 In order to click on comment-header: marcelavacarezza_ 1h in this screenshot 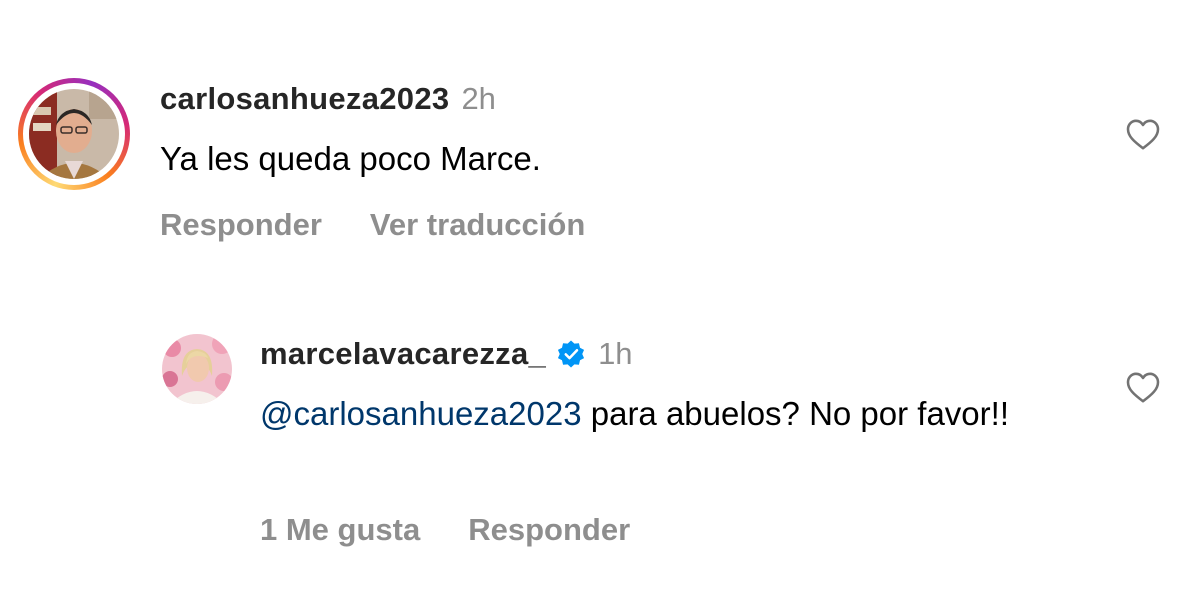, I will do `click(446, 354)`.